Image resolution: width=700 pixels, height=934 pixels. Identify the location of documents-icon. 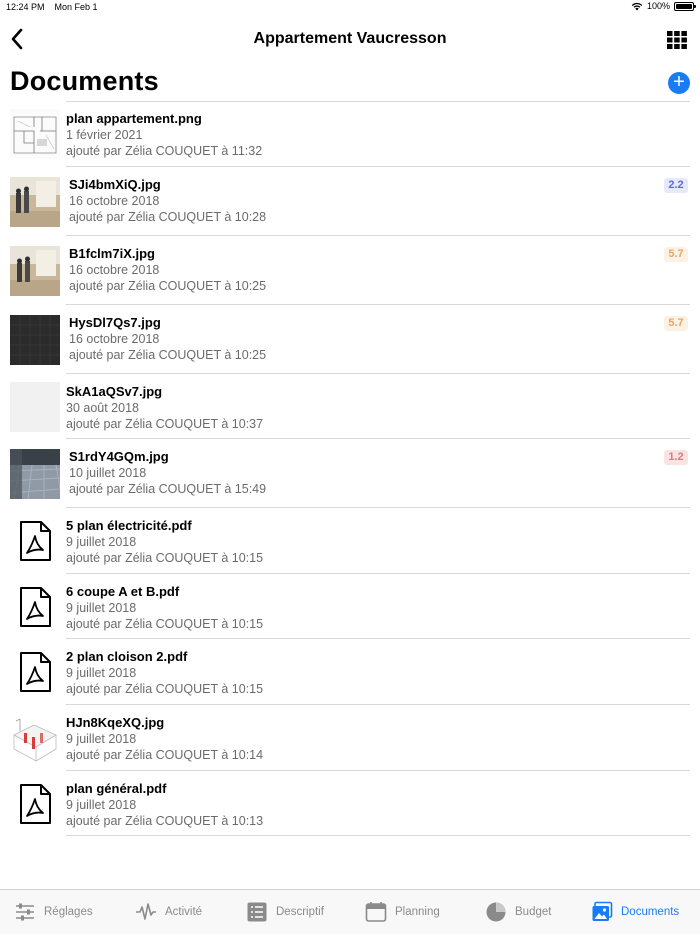
(602, 911).